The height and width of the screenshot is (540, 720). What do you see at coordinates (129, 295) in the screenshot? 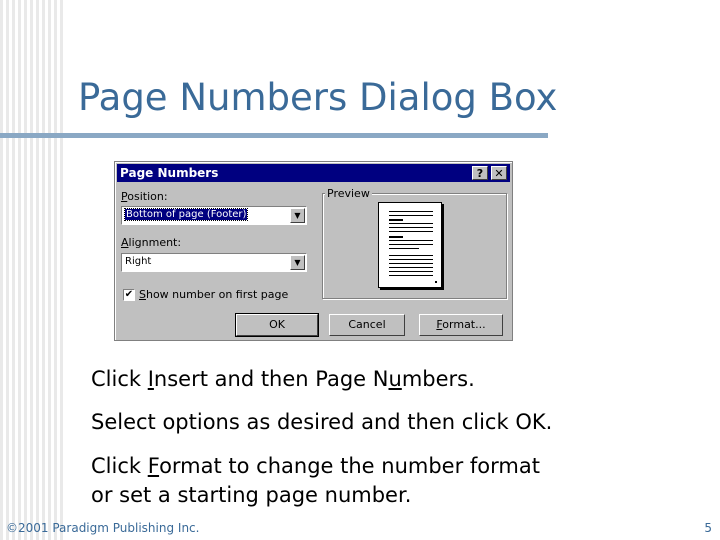
I see `show-first-page-checkbox: ✔` at bounding box center [129, 295].